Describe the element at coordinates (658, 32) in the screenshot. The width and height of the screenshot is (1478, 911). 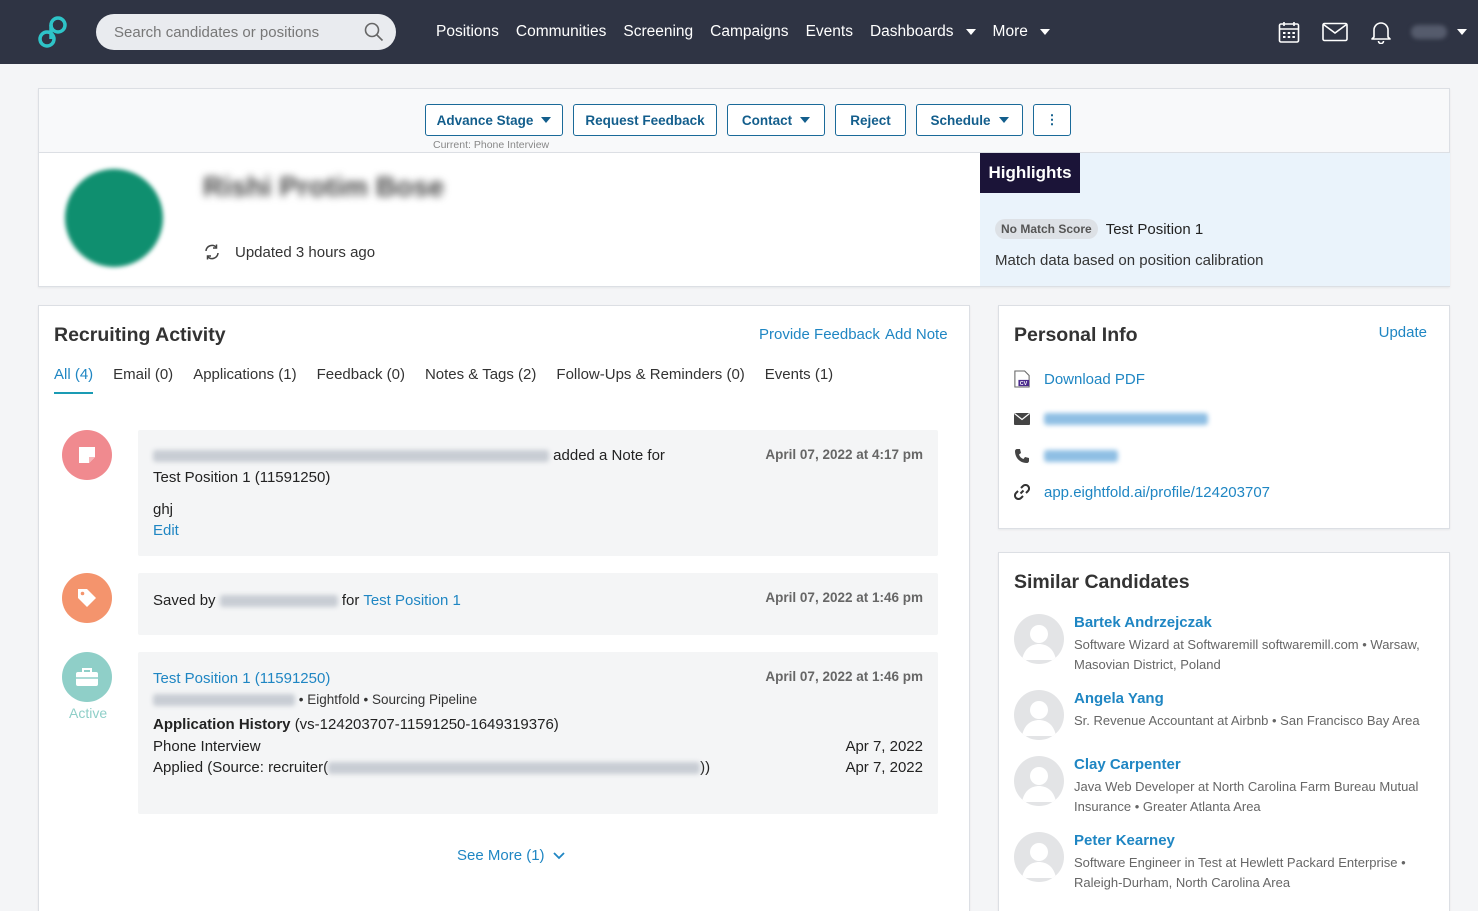
I see `nav-screening: Screening` at that location.